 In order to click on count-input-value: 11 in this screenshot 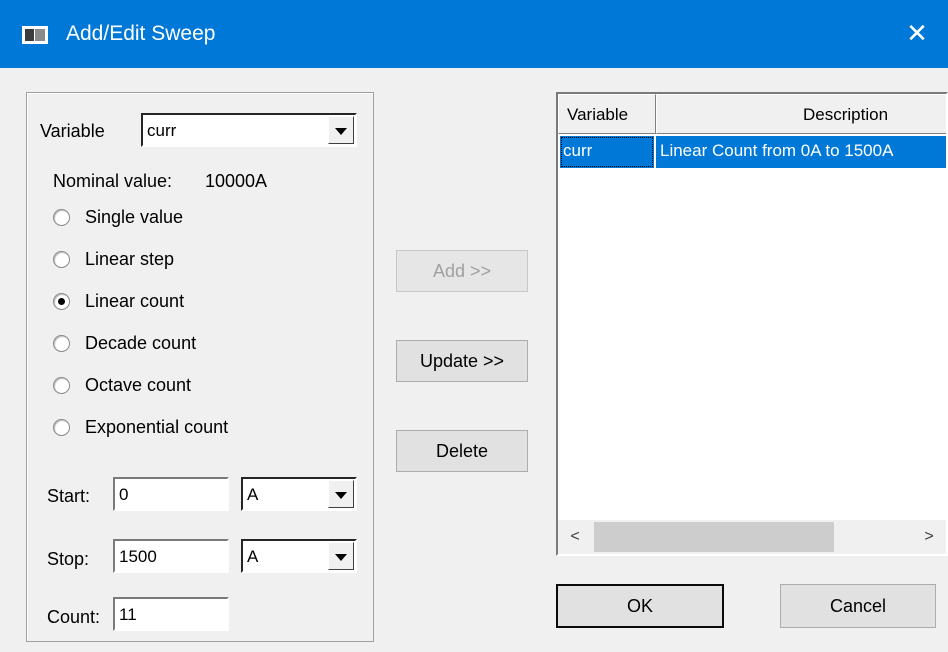, I will do `click(128, 614)`.